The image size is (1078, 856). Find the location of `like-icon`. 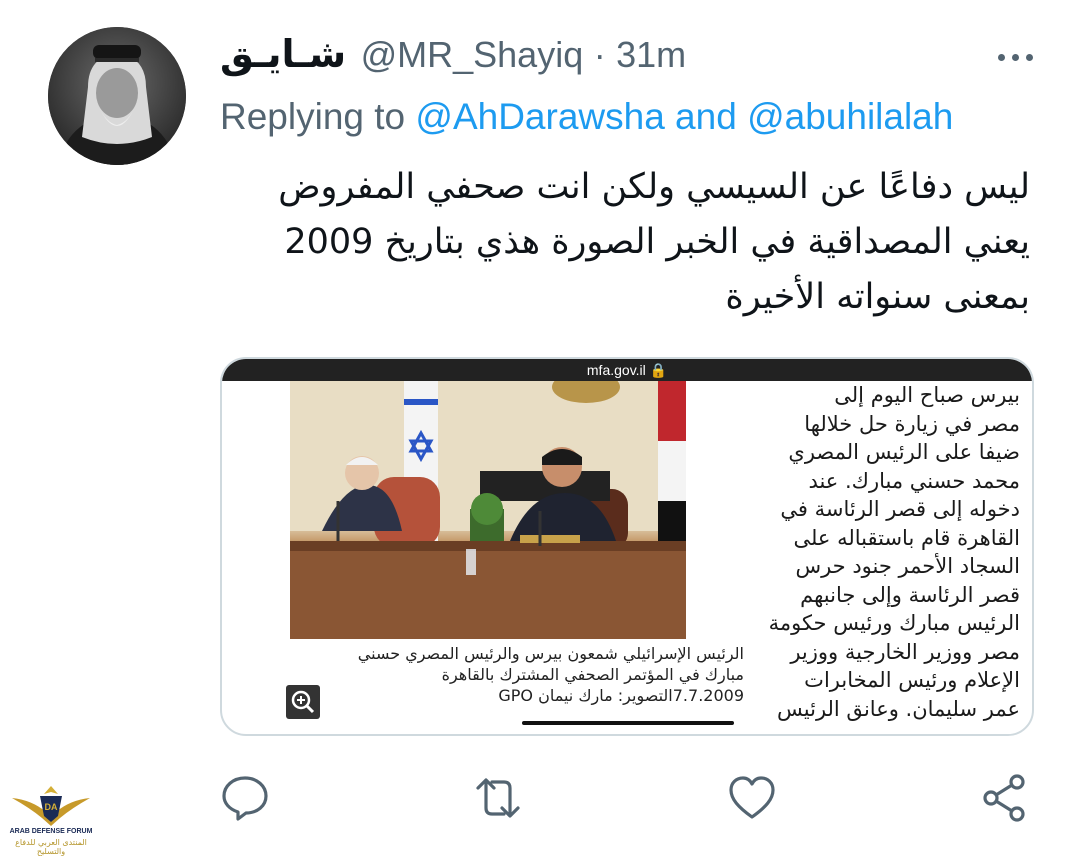

like-icon is located at coordinates (752, 798).